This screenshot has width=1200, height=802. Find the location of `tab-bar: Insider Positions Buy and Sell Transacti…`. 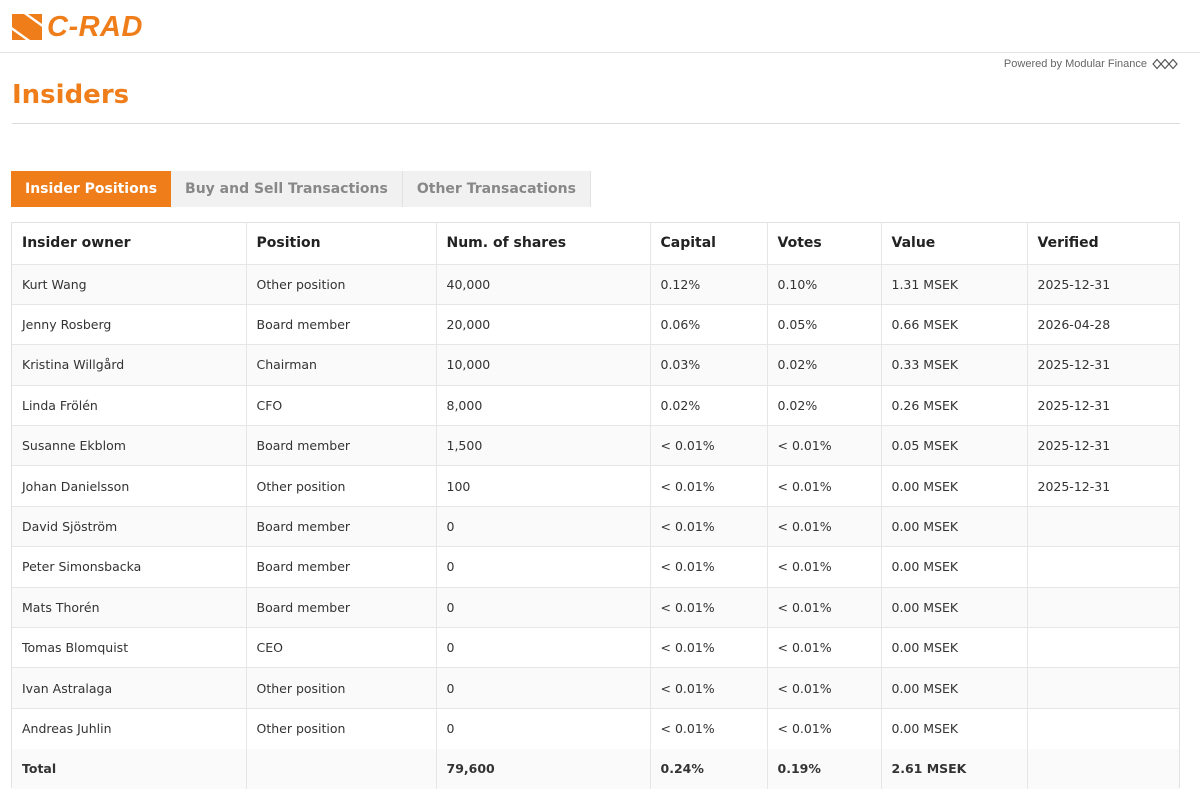

tab-bar: Insider Positions Buy and Sell Transacti… is located at coordinates (301, 189).